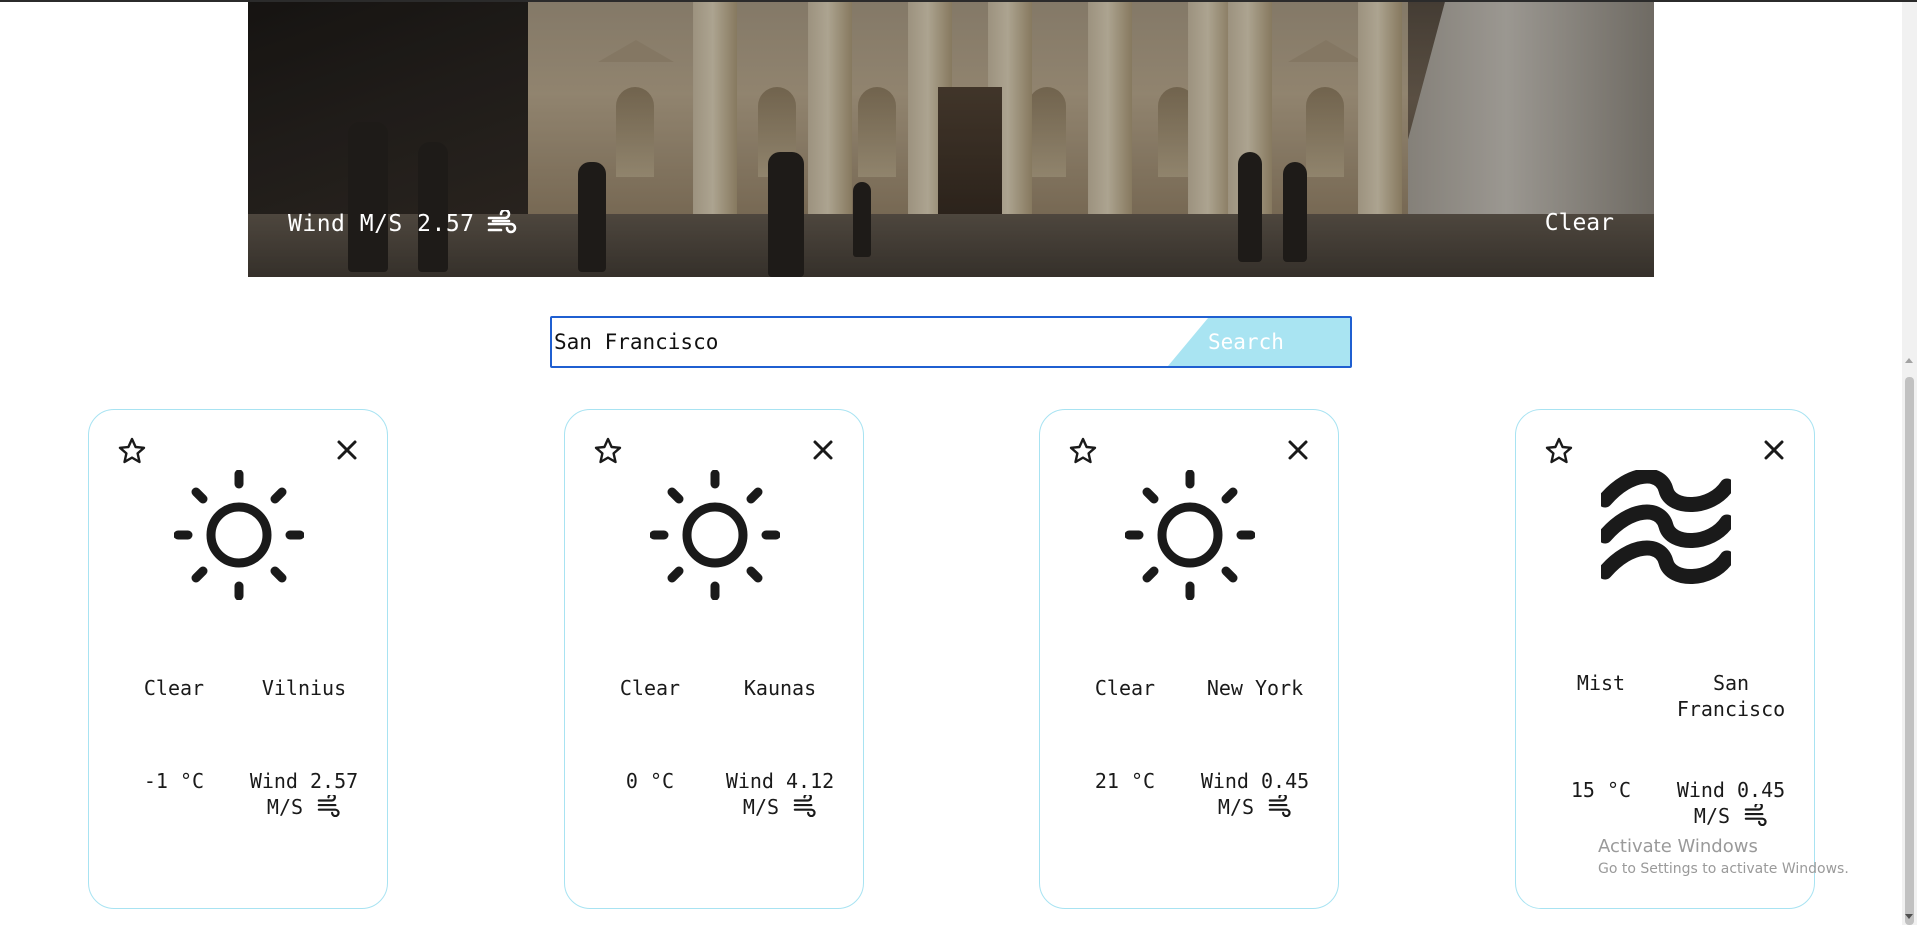  What do you see at coordinates (650, 781) in the screenshot?
I see `card-temperature: 0 °C` at bounding box center [650, 781].